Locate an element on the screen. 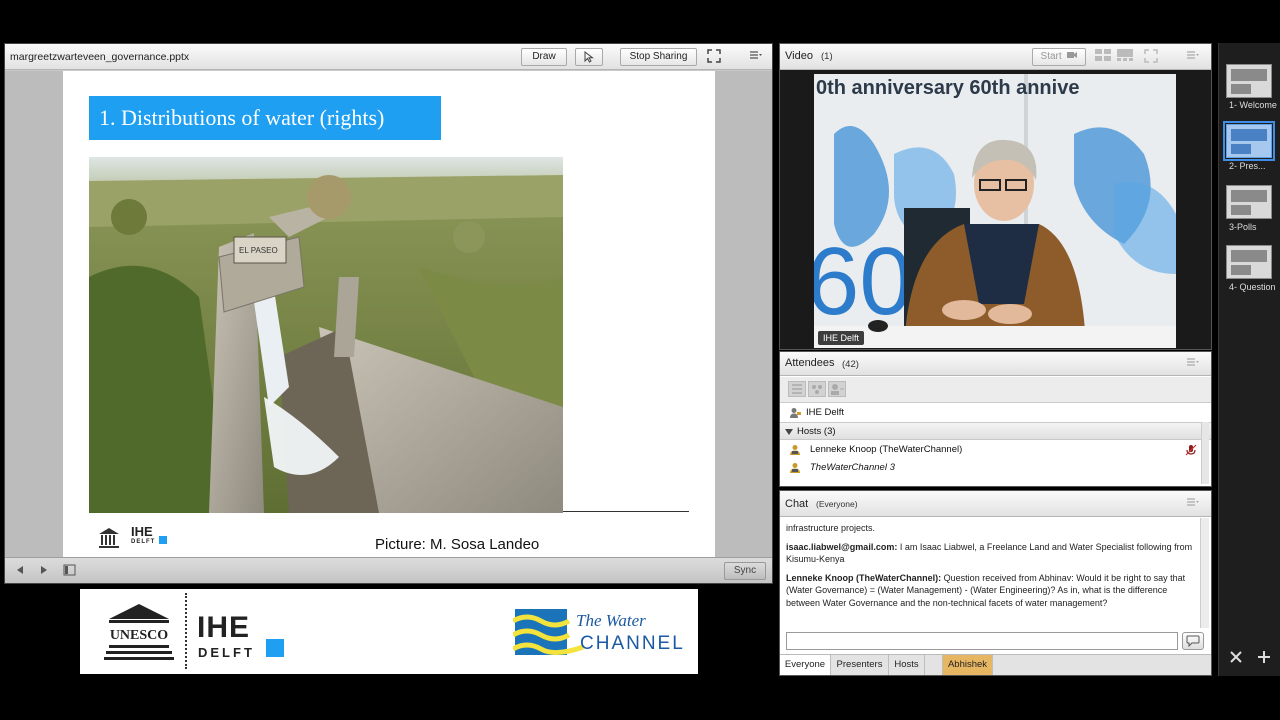  slide-logo-square is located at coordinates (163, 540).